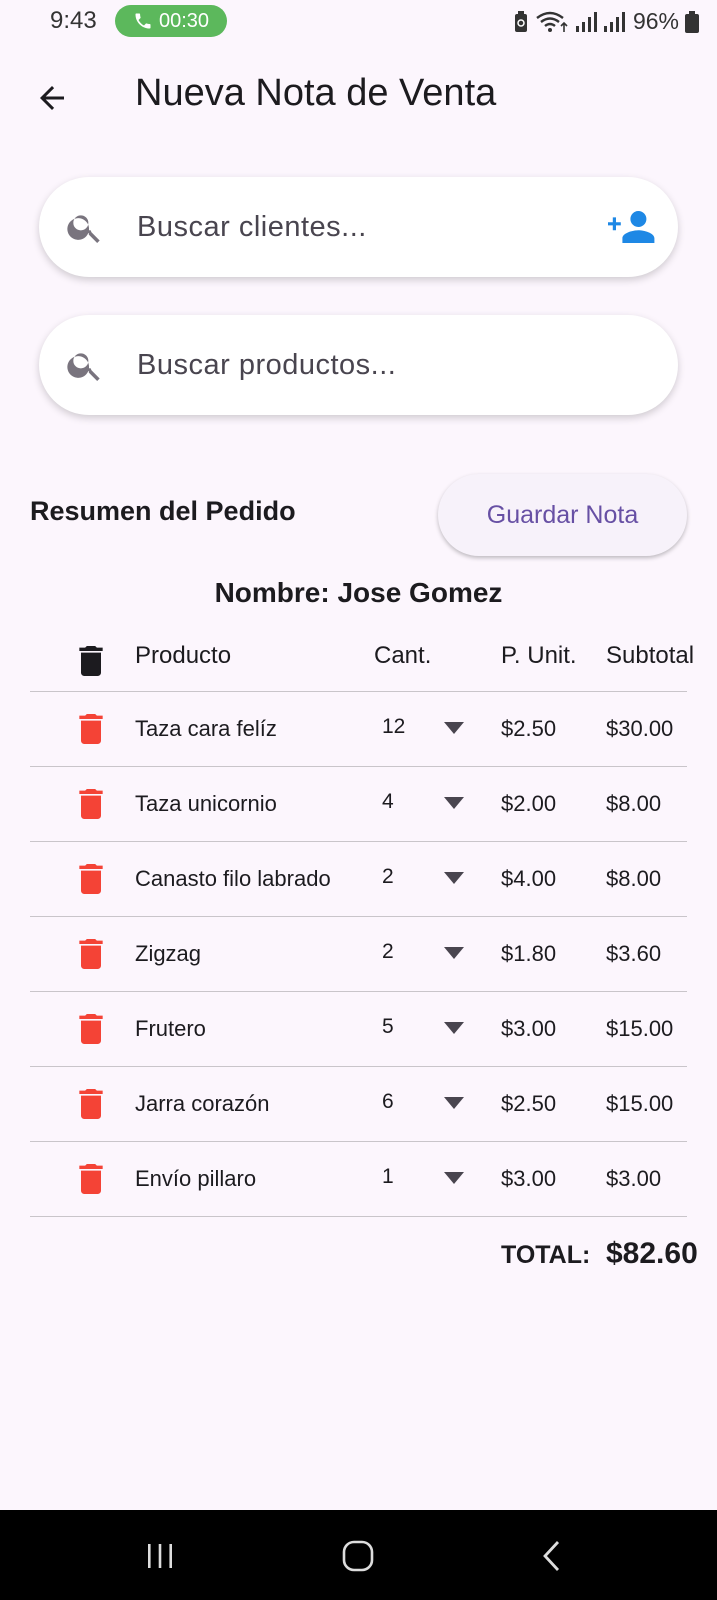 The width and height of the screenshot is (717, 1600). Describe the element at coordinates (183, 655) in the screenshot. I see `header-product: Producto` at that location.